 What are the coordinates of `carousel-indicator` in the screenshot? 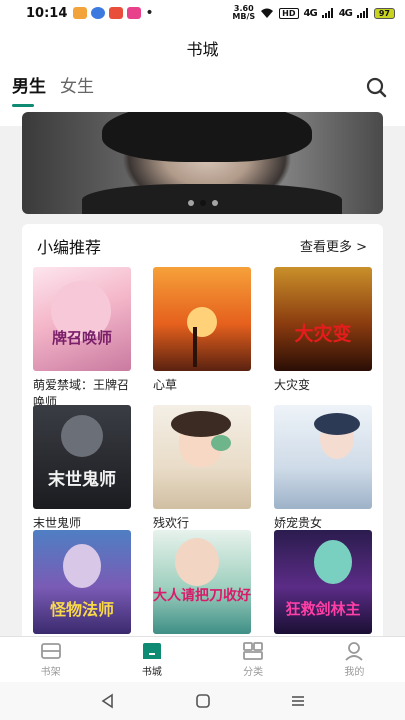 It's located at (202, 203).